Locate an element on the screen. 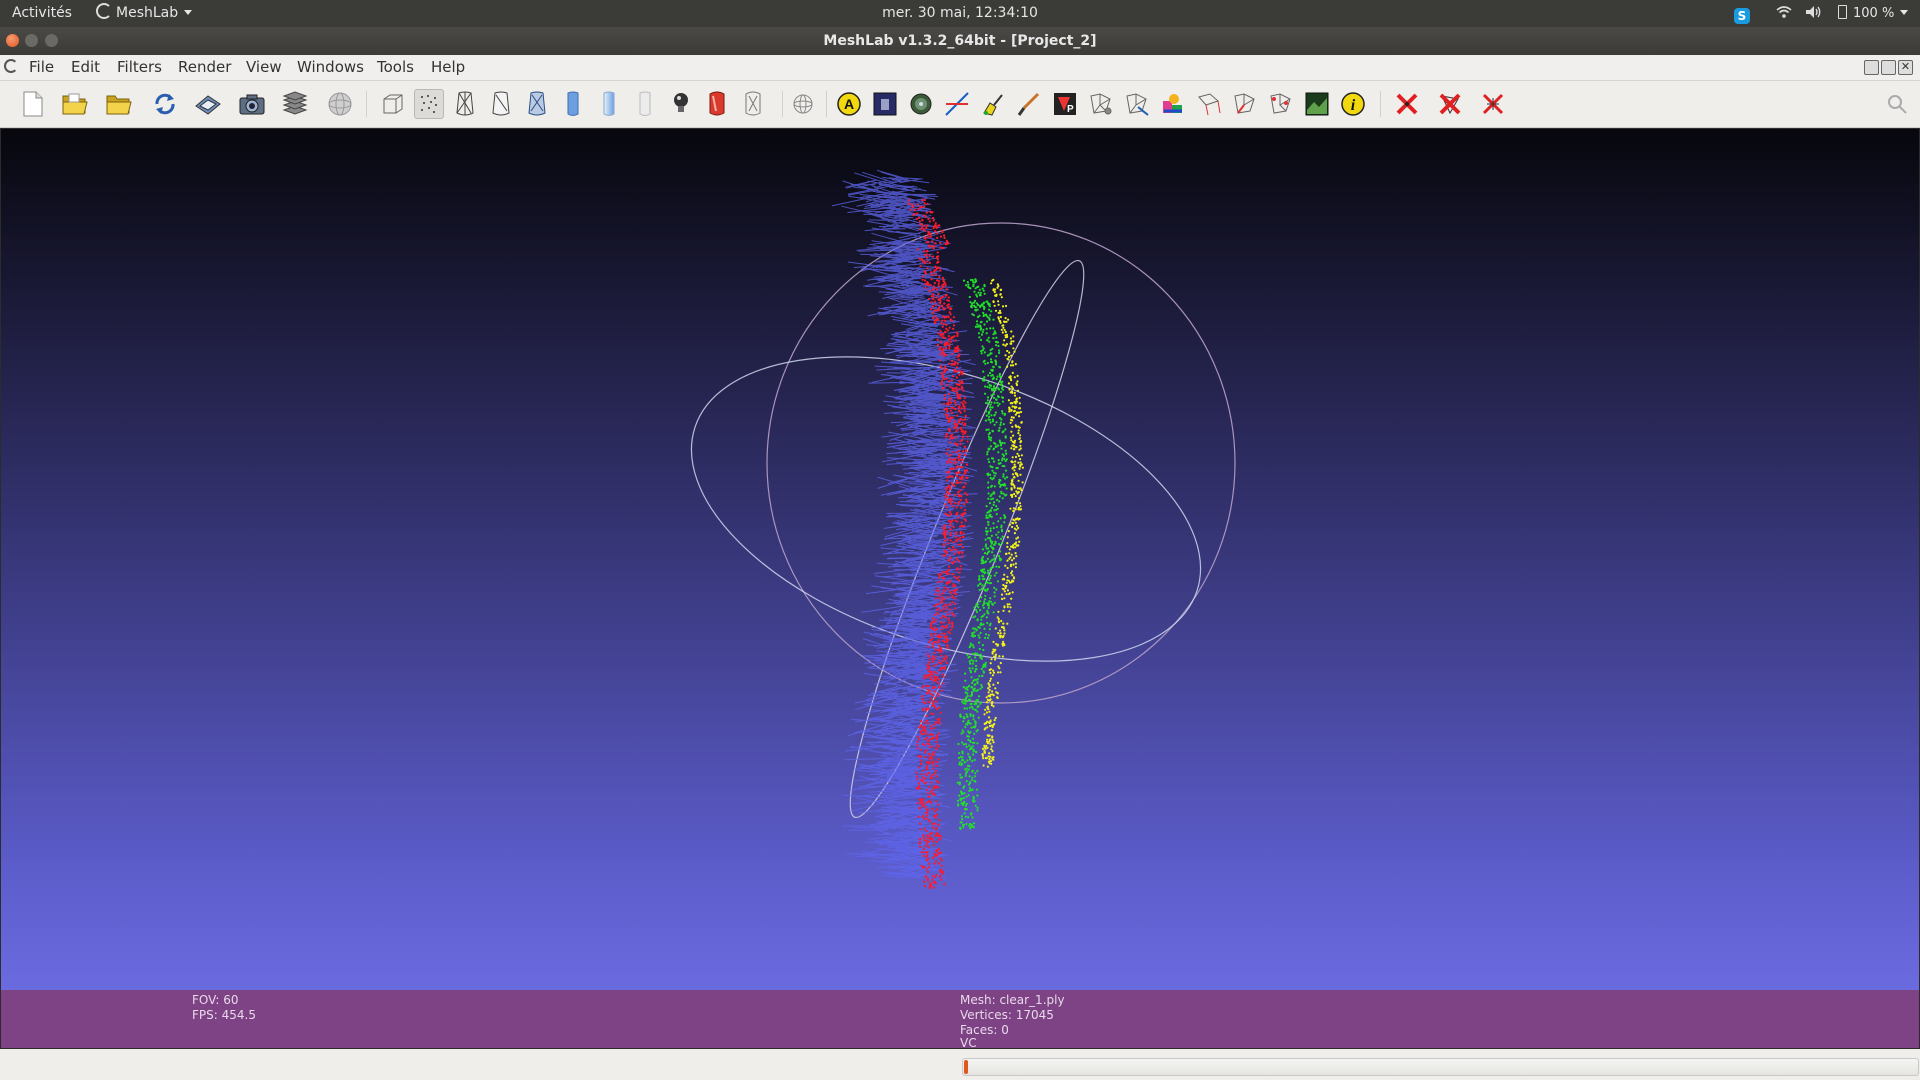 Image resolution: width=1920 pixels, height=1080 pixels. camera-icon is located at coordinates (252, 104).